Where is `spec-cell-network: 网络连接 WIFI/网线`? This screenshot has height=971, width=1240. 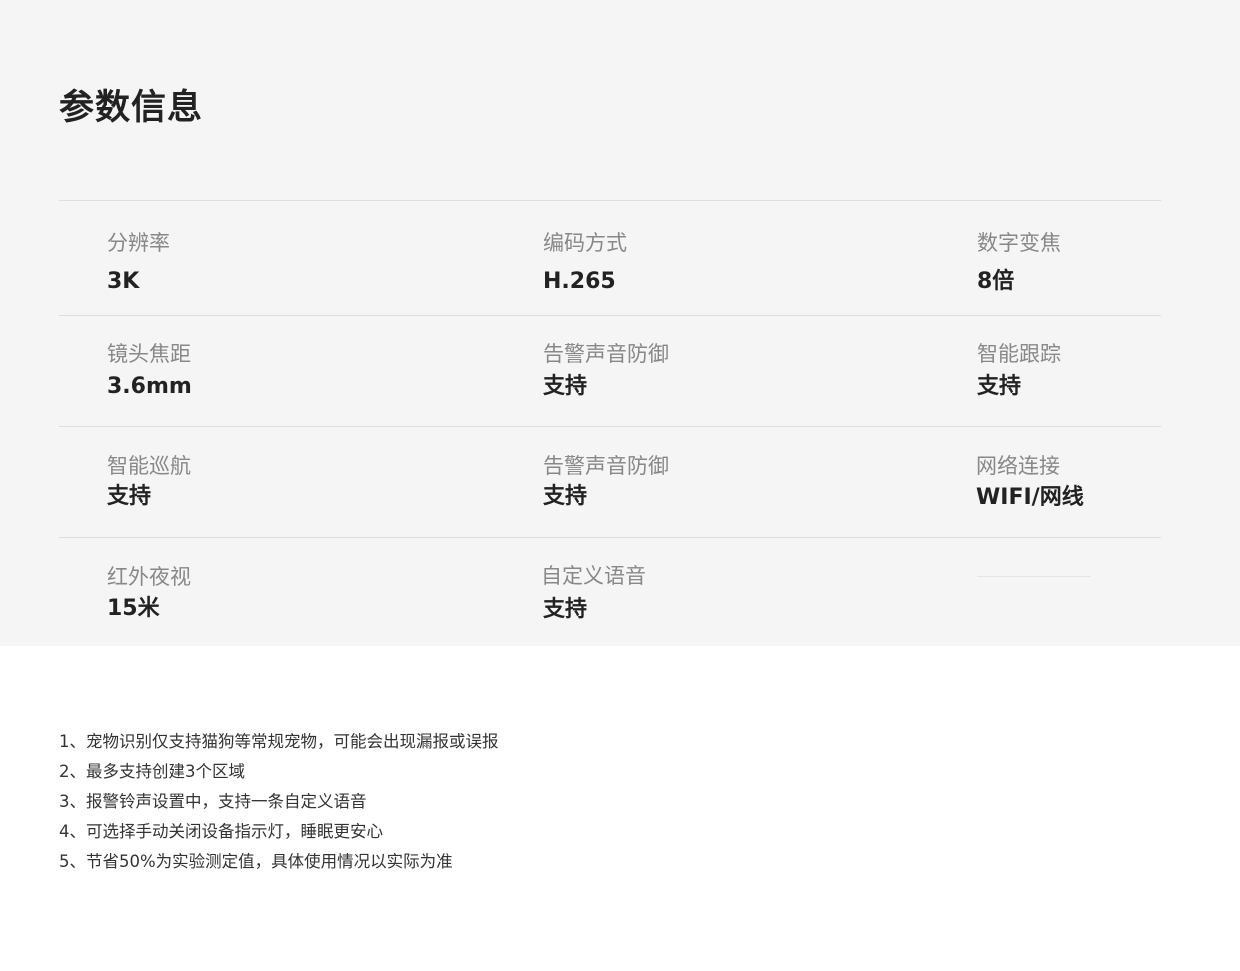 spec-cell-network: 网络连接 WIFI/网线 is located at coordinates (1030, 482).